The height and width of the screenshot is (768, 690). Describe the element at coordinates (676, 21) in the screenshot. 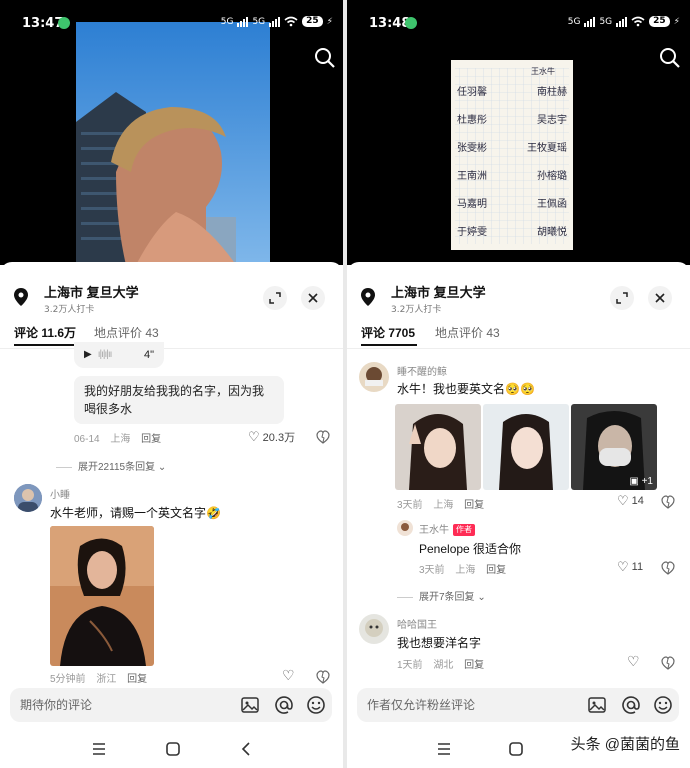

I see `charging-icon-right: ⚡` at that location.